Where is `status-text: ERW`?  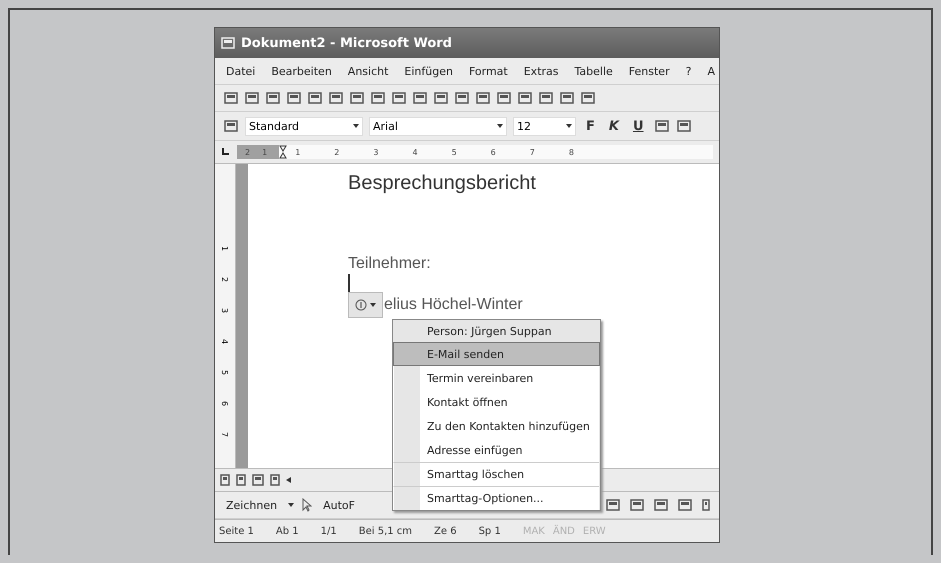
status-text: ERW is located at coordinates (594, 531).